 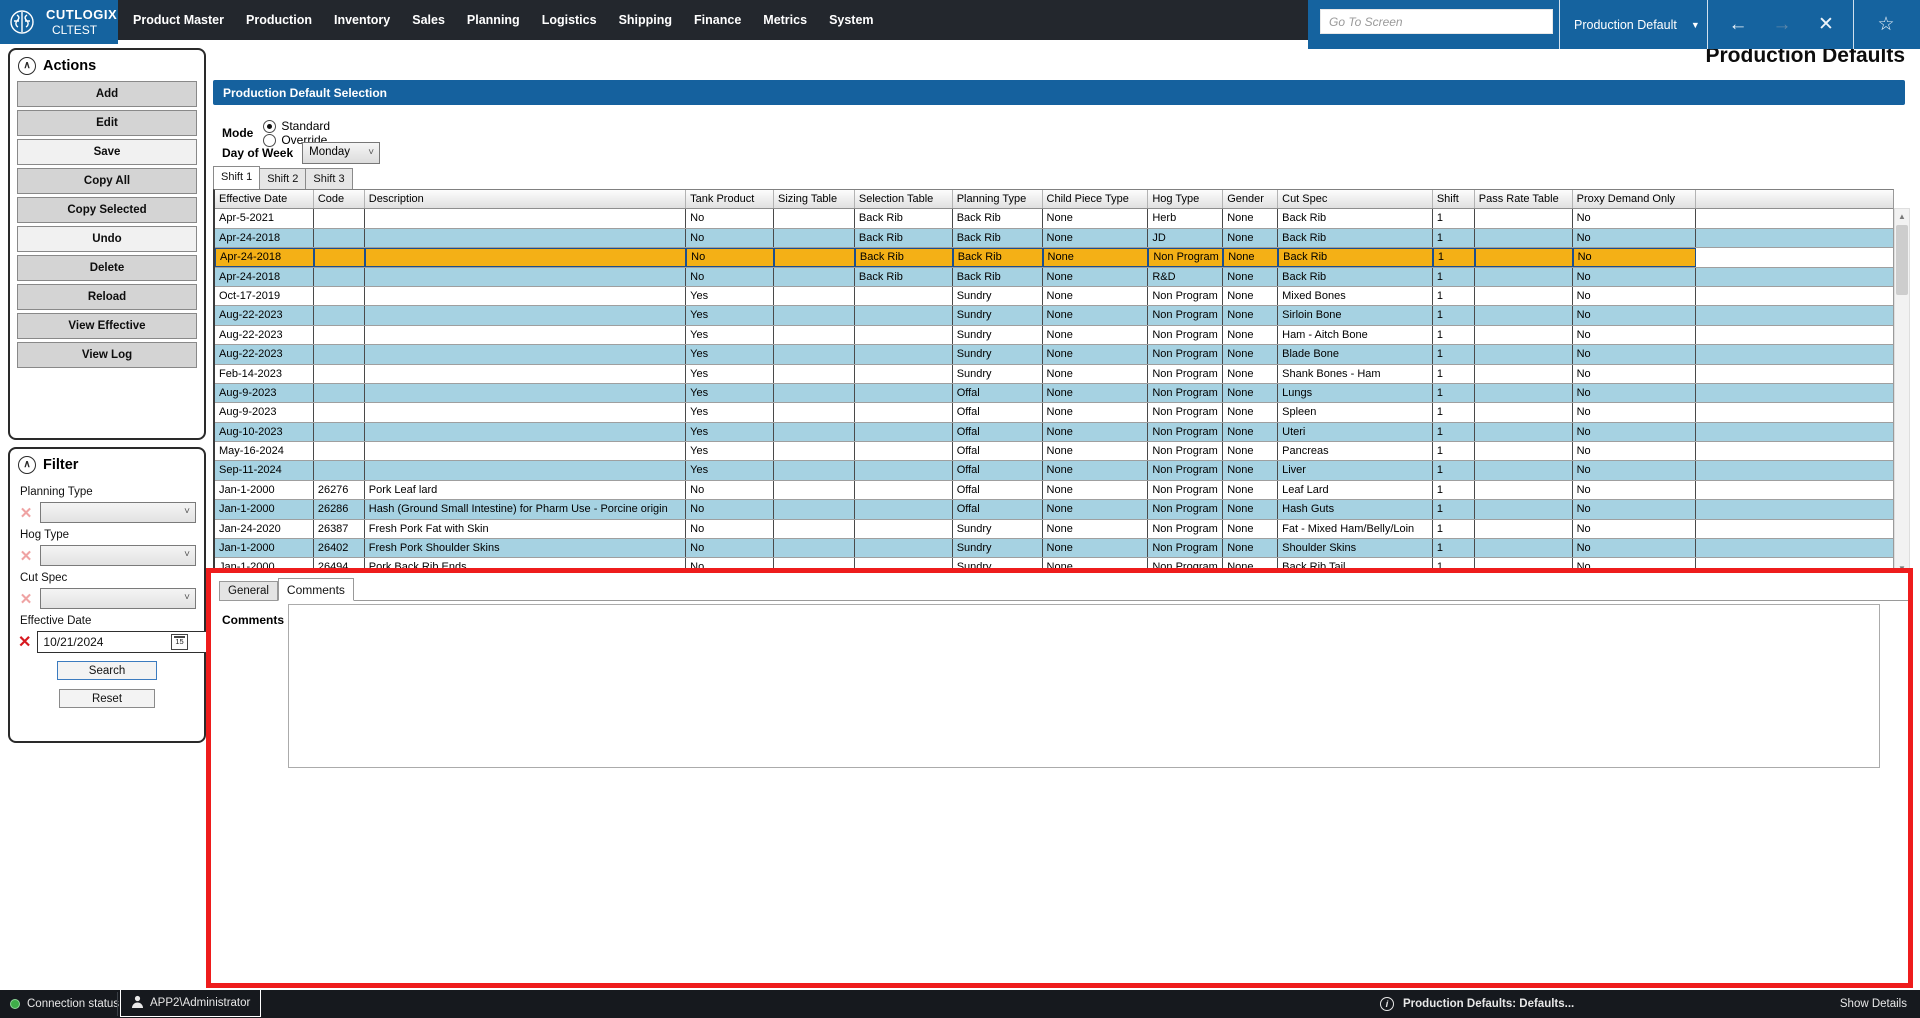 What do you see at coordinates (526, 529) in the screenshot?
I see `cell-description: Fresh Pork Fat with Skin` at bounding box center [526, 529].